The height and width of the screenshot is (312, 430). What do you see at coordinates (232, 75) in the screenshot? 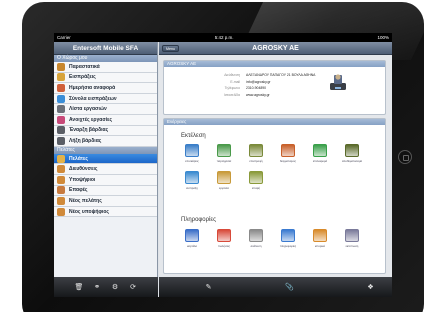
I see `info-key: Διεύθυνση` at bounding box center [232, 75].